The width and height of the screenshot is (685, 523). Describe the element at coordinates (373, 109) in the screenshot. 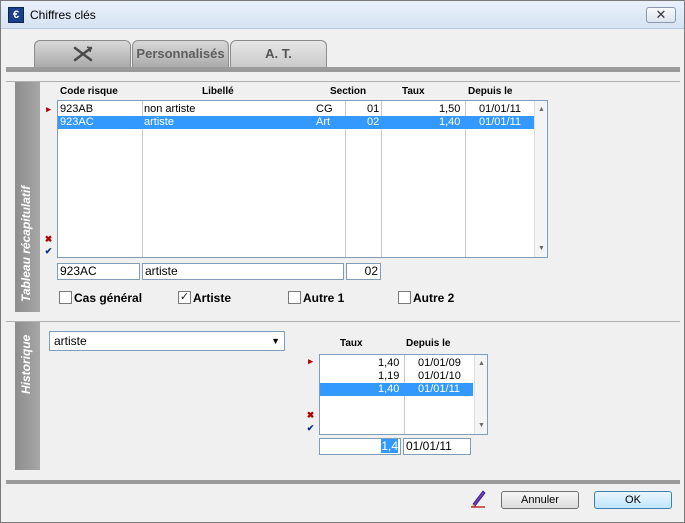

I see `cell-section-num: 01` at that location.